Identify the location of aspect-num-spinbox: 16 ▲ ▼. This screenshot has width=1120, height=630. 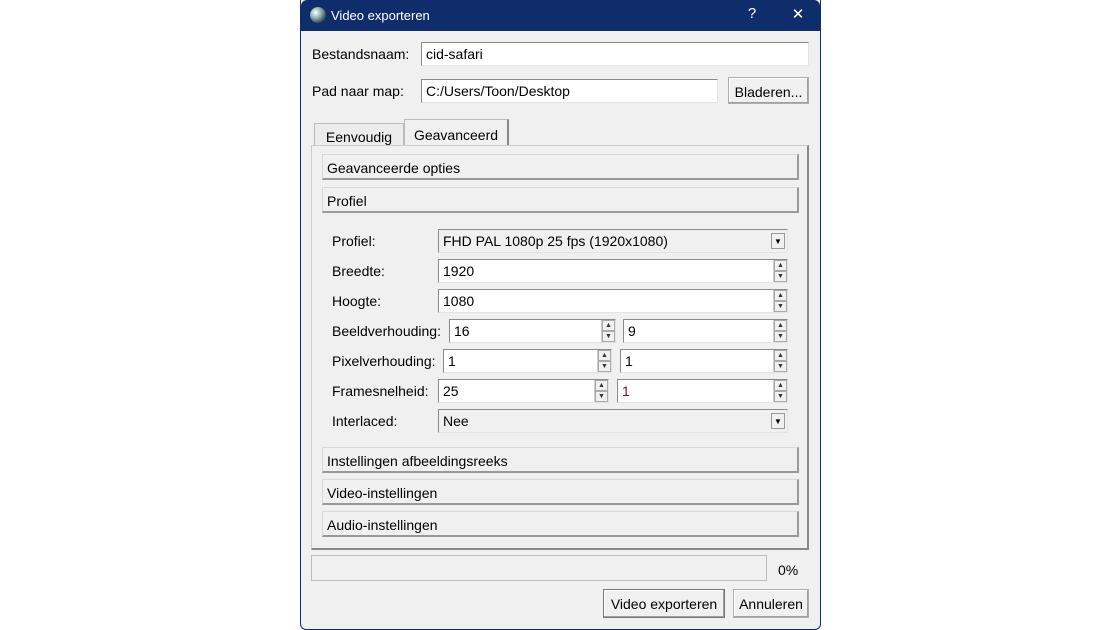
(532, 331).